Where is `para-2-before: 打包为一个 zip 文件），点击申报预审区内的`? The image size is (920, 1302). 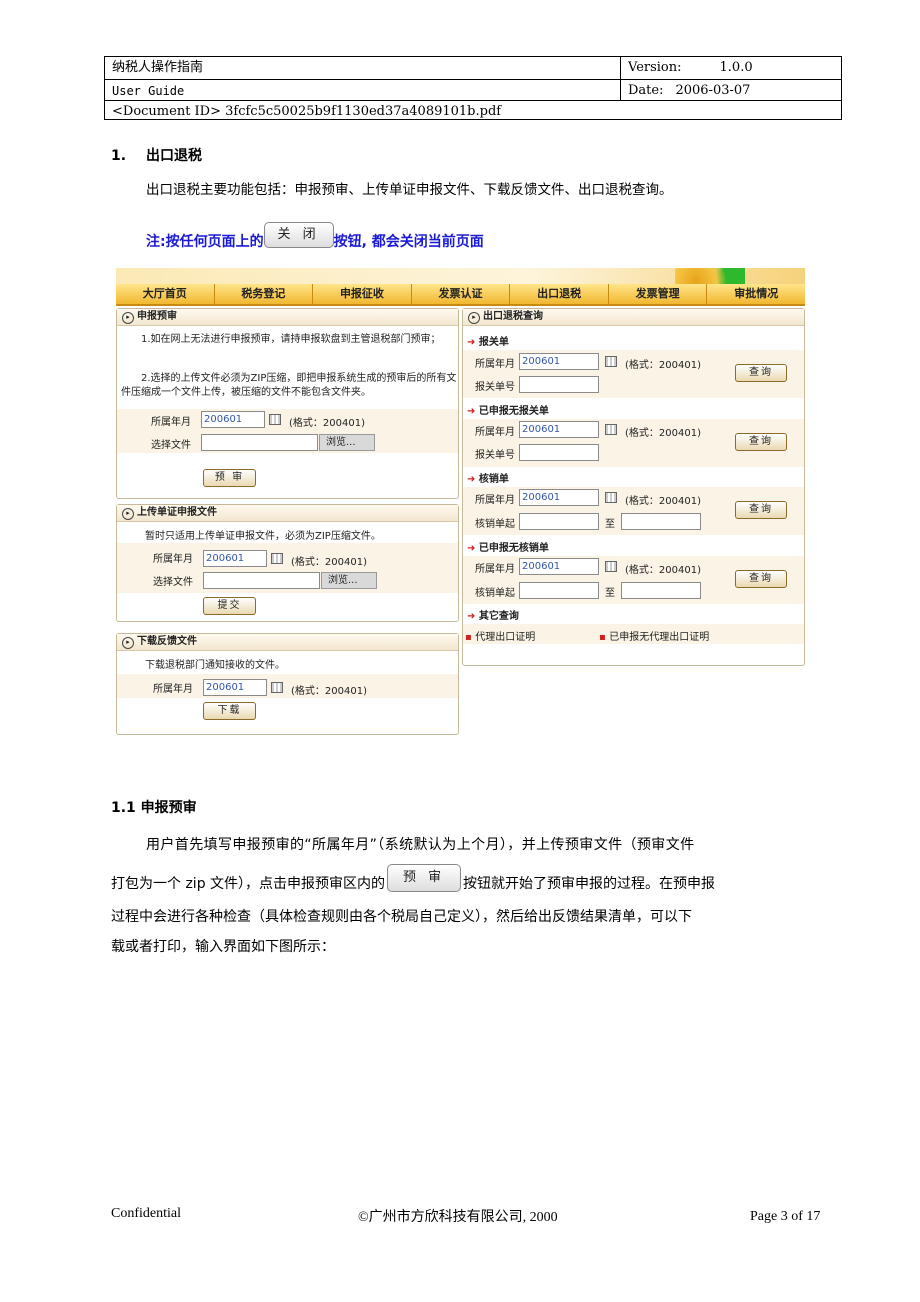 para-2-before: 打包为一个 zip 文件），点击申报预审区内的 is located at coordinates (248, 884).